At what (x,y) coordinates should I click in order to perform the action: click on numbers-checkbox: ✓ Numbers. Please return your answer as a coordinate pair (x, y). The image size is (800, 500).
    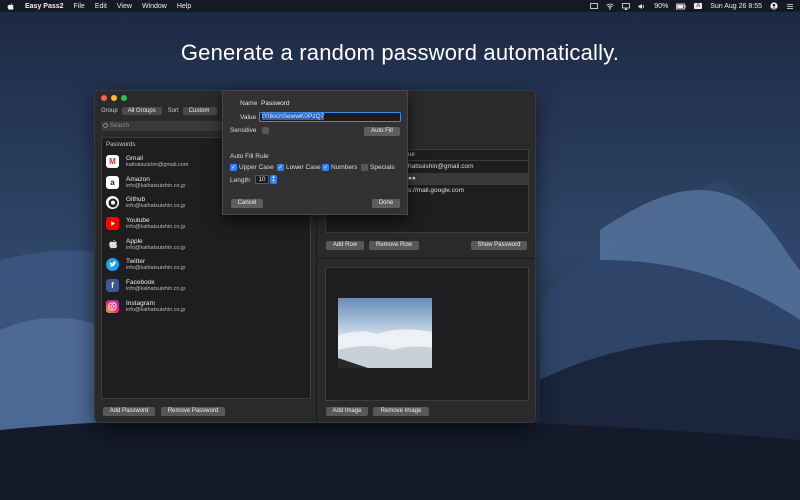
    Looking at the image, I should click on (339, 167).